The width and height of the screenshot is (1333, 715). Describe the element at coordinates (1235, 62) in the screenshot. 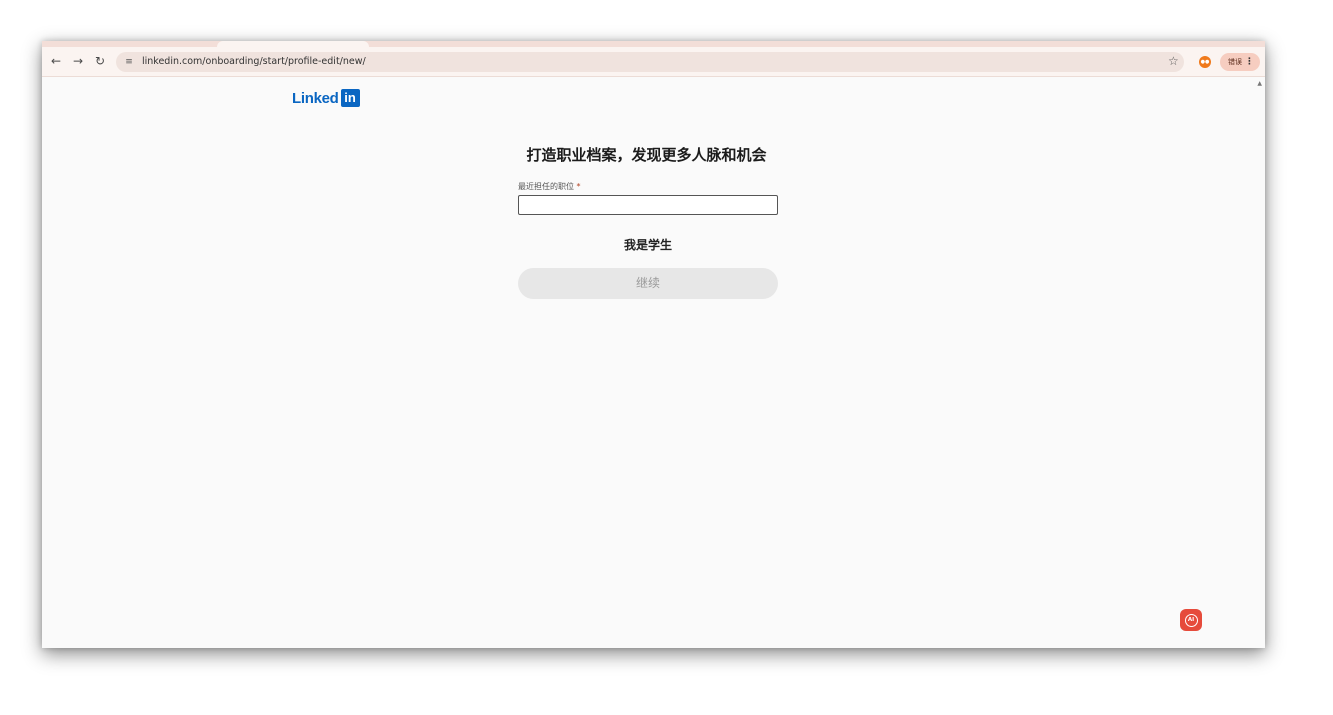

I see `error-label: 错误` at that location.